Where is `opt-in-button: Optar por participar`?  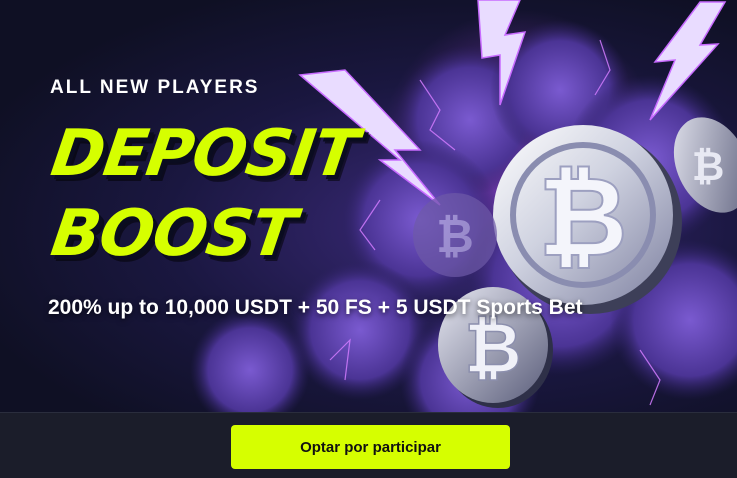 opt-in-button: Optar por participar is located at coordinates (370, 447).